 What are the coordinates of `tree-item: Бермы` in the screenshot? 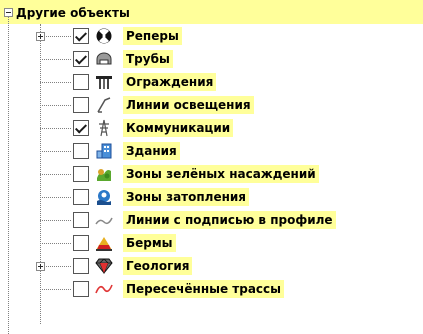 It's located at (211, 242).